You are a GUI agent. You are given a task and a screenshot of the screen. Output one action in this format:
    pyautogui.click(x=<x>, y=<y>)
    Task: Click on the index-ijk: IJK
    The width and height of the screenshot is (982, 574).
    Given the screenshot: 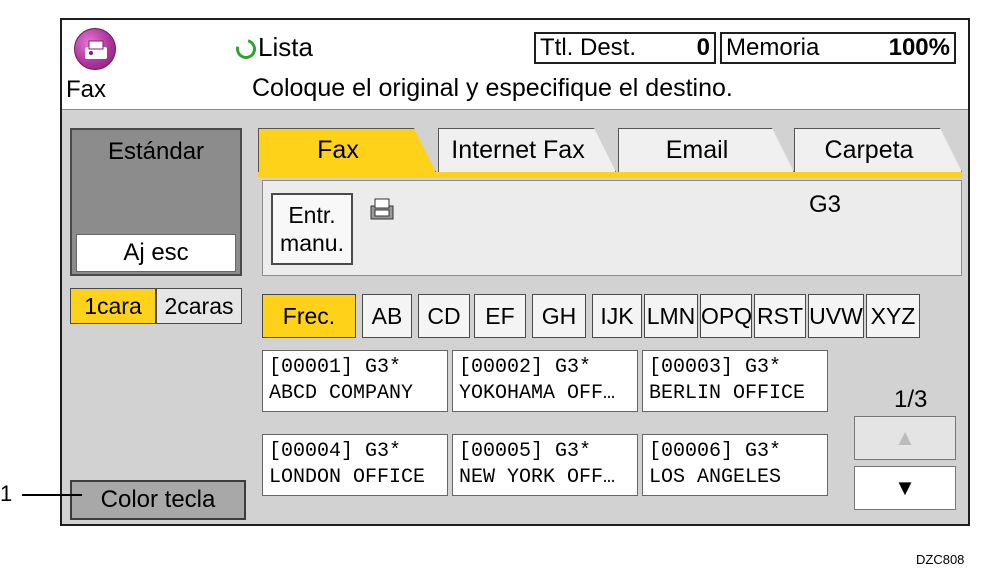 What is the action you would take?
    pyautogui.click(x=617, y=316)
    